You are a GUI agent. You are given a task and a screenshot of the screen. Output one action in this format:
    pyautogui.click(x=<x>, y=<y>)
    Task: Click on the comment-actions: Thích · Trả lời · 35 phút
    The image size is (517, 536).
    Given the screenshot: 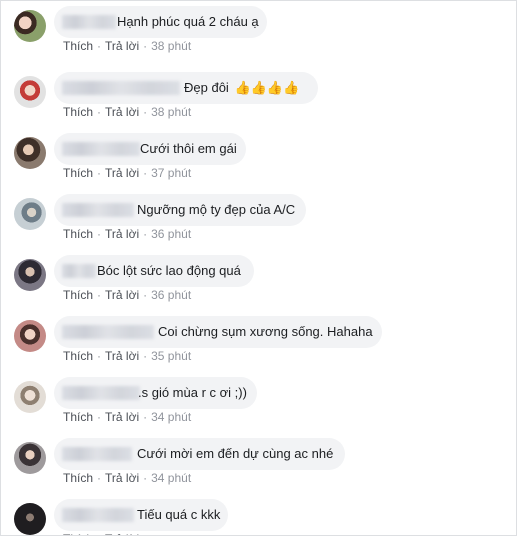 What is the action you would take?
    pyautogui.click(x=127, y=356)
    